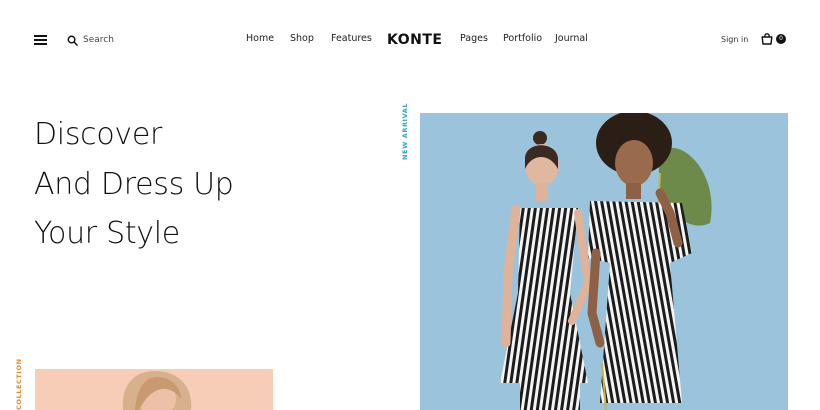 The height and width of the screenshot is (410, 820). What do you see at coordinates (474, 38) in the screenshot?
I see `nav-item-pages: Pages` at bounding box center [474, 38].